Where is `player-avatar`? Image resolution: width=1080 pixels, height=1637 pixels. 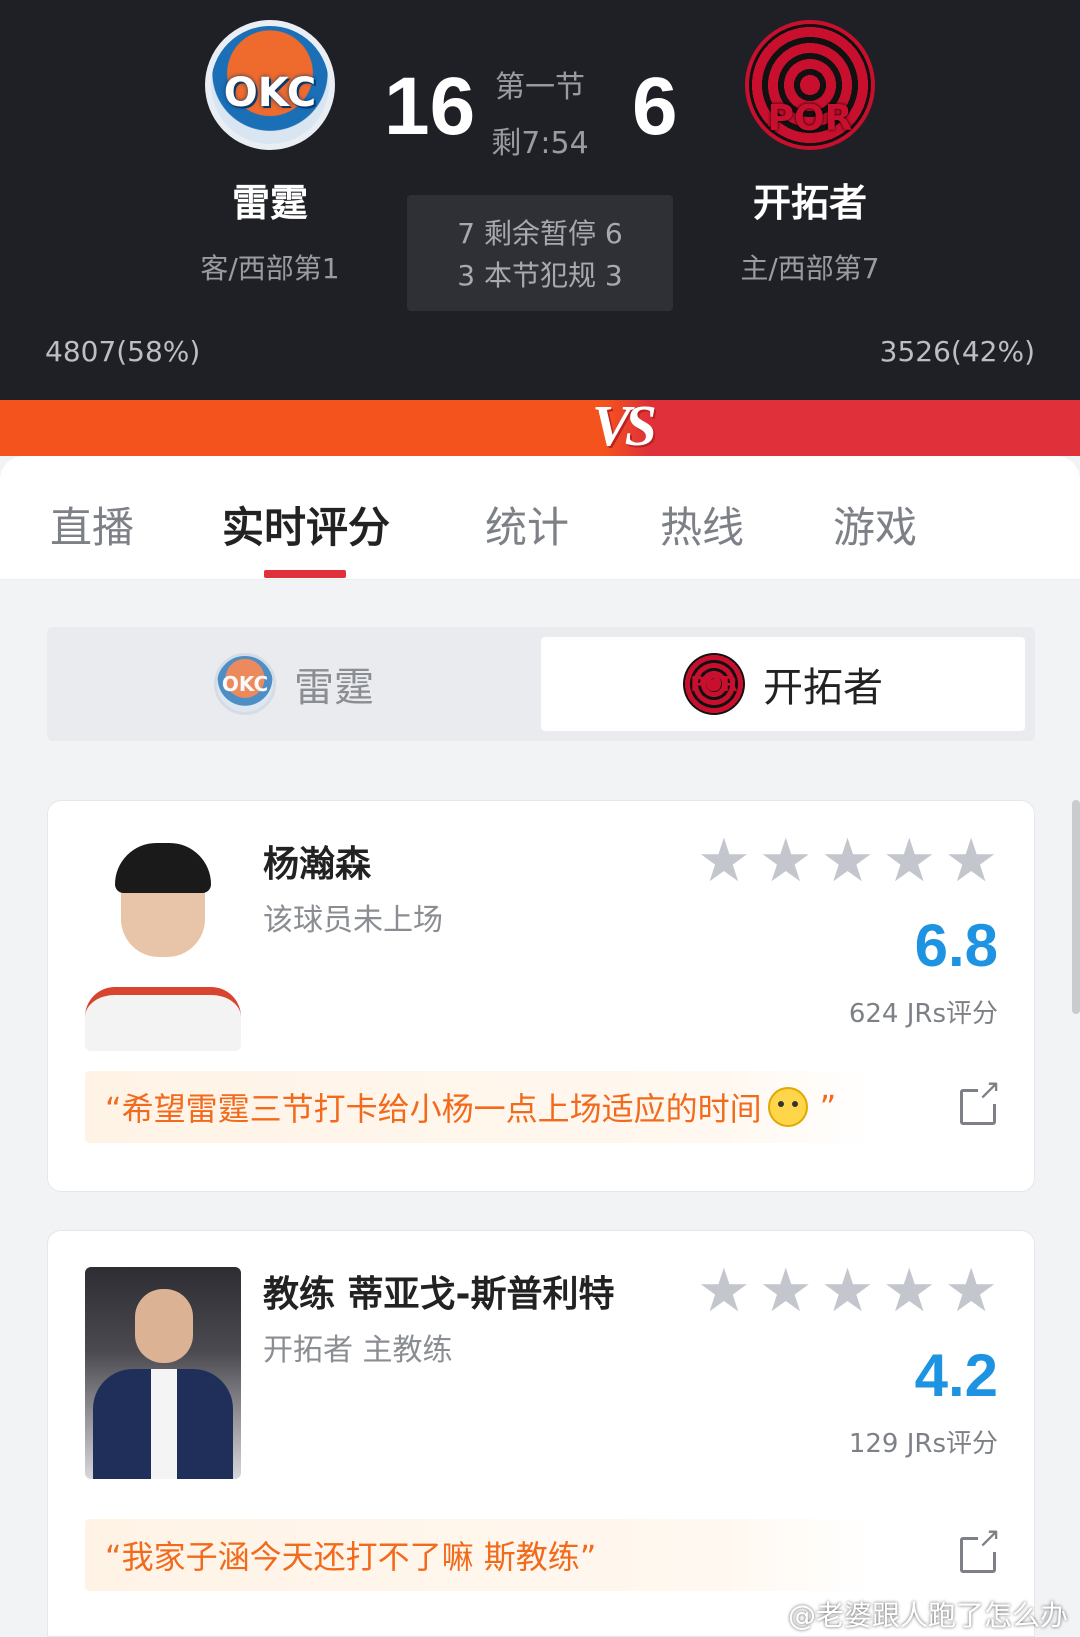
player-avatar is located at coordinates (163, 945).